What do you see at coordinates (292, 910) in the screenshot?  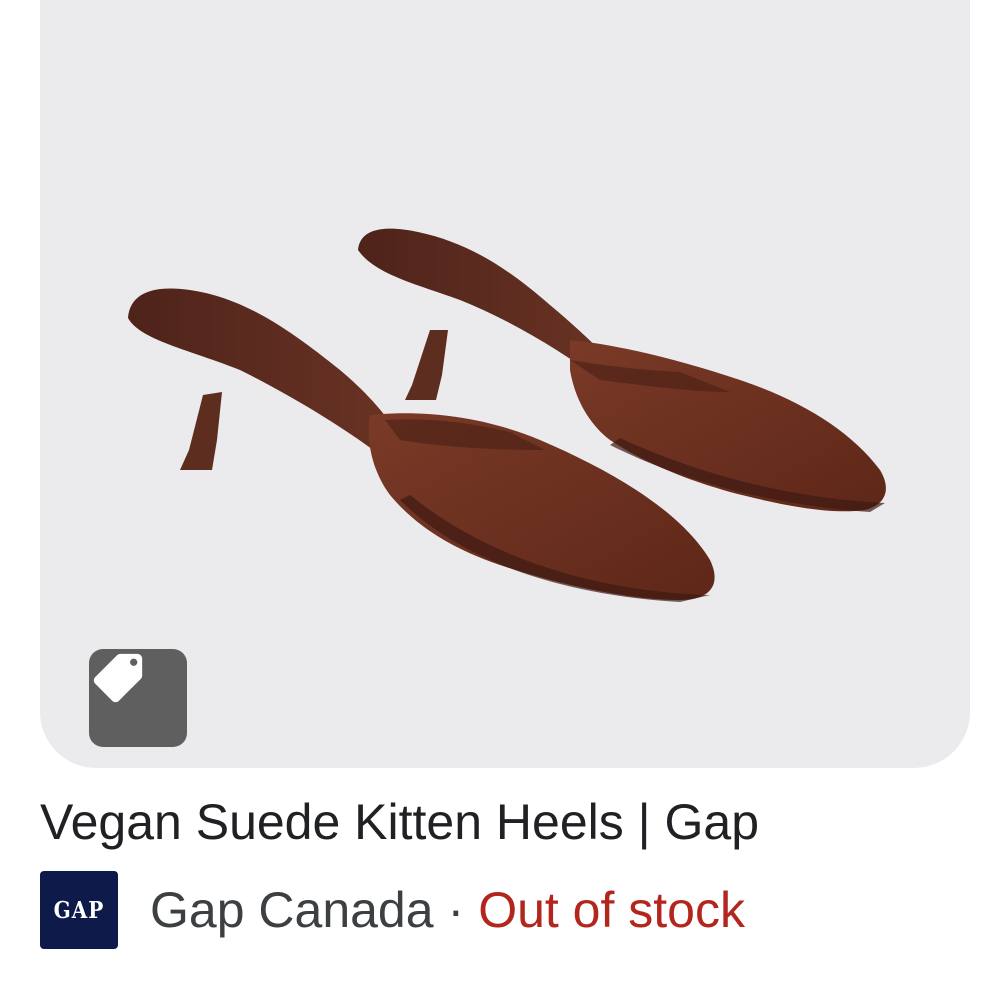 I see `merchant-name: Gap Canada` at bounding box center [292, 910].